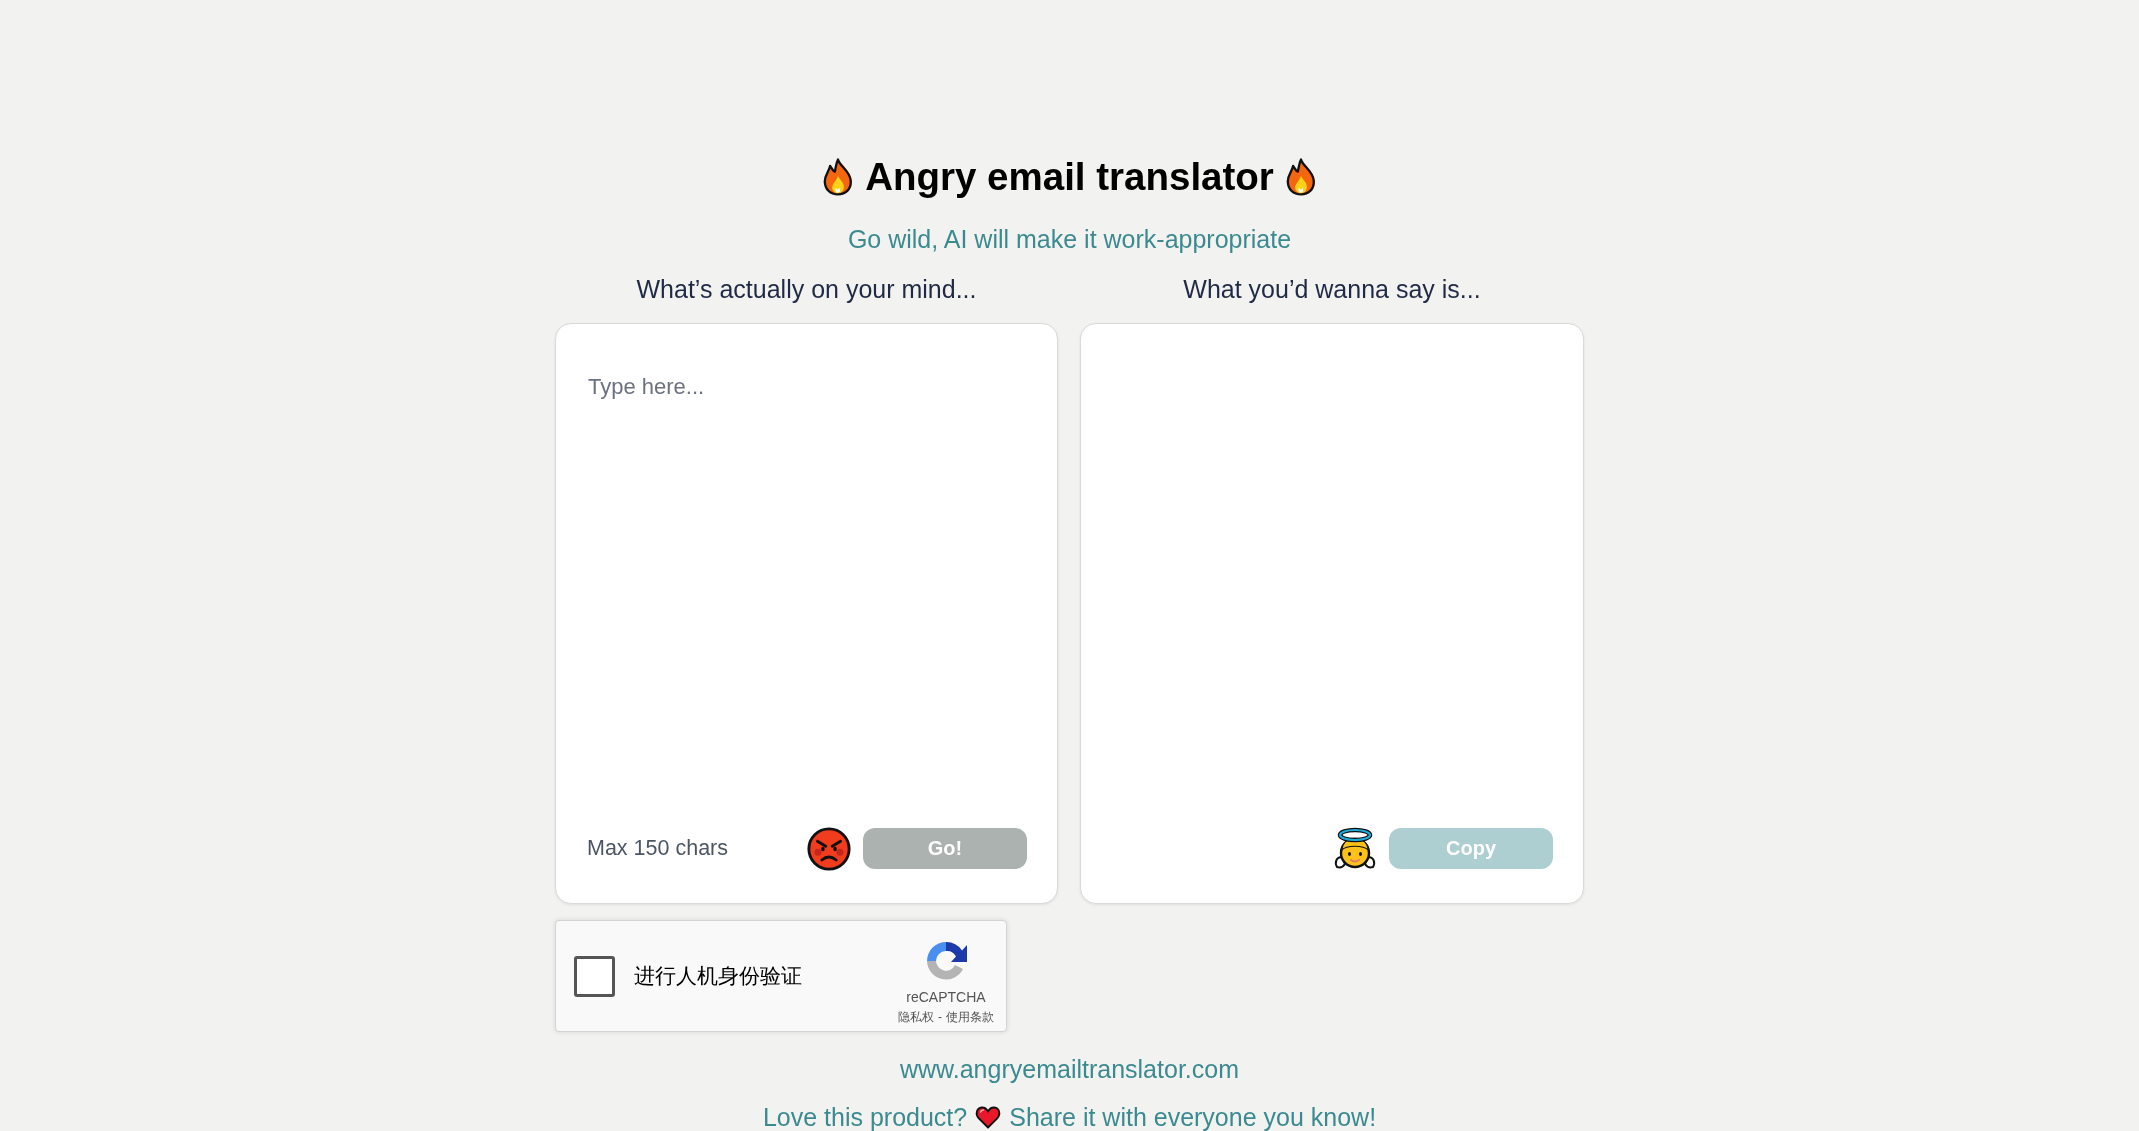 The image size is (2139, 1131). What do you see at coordinates (594, 976) in the screenshot?
I see `captcha-checkbox` at bounding box center [594, 976].